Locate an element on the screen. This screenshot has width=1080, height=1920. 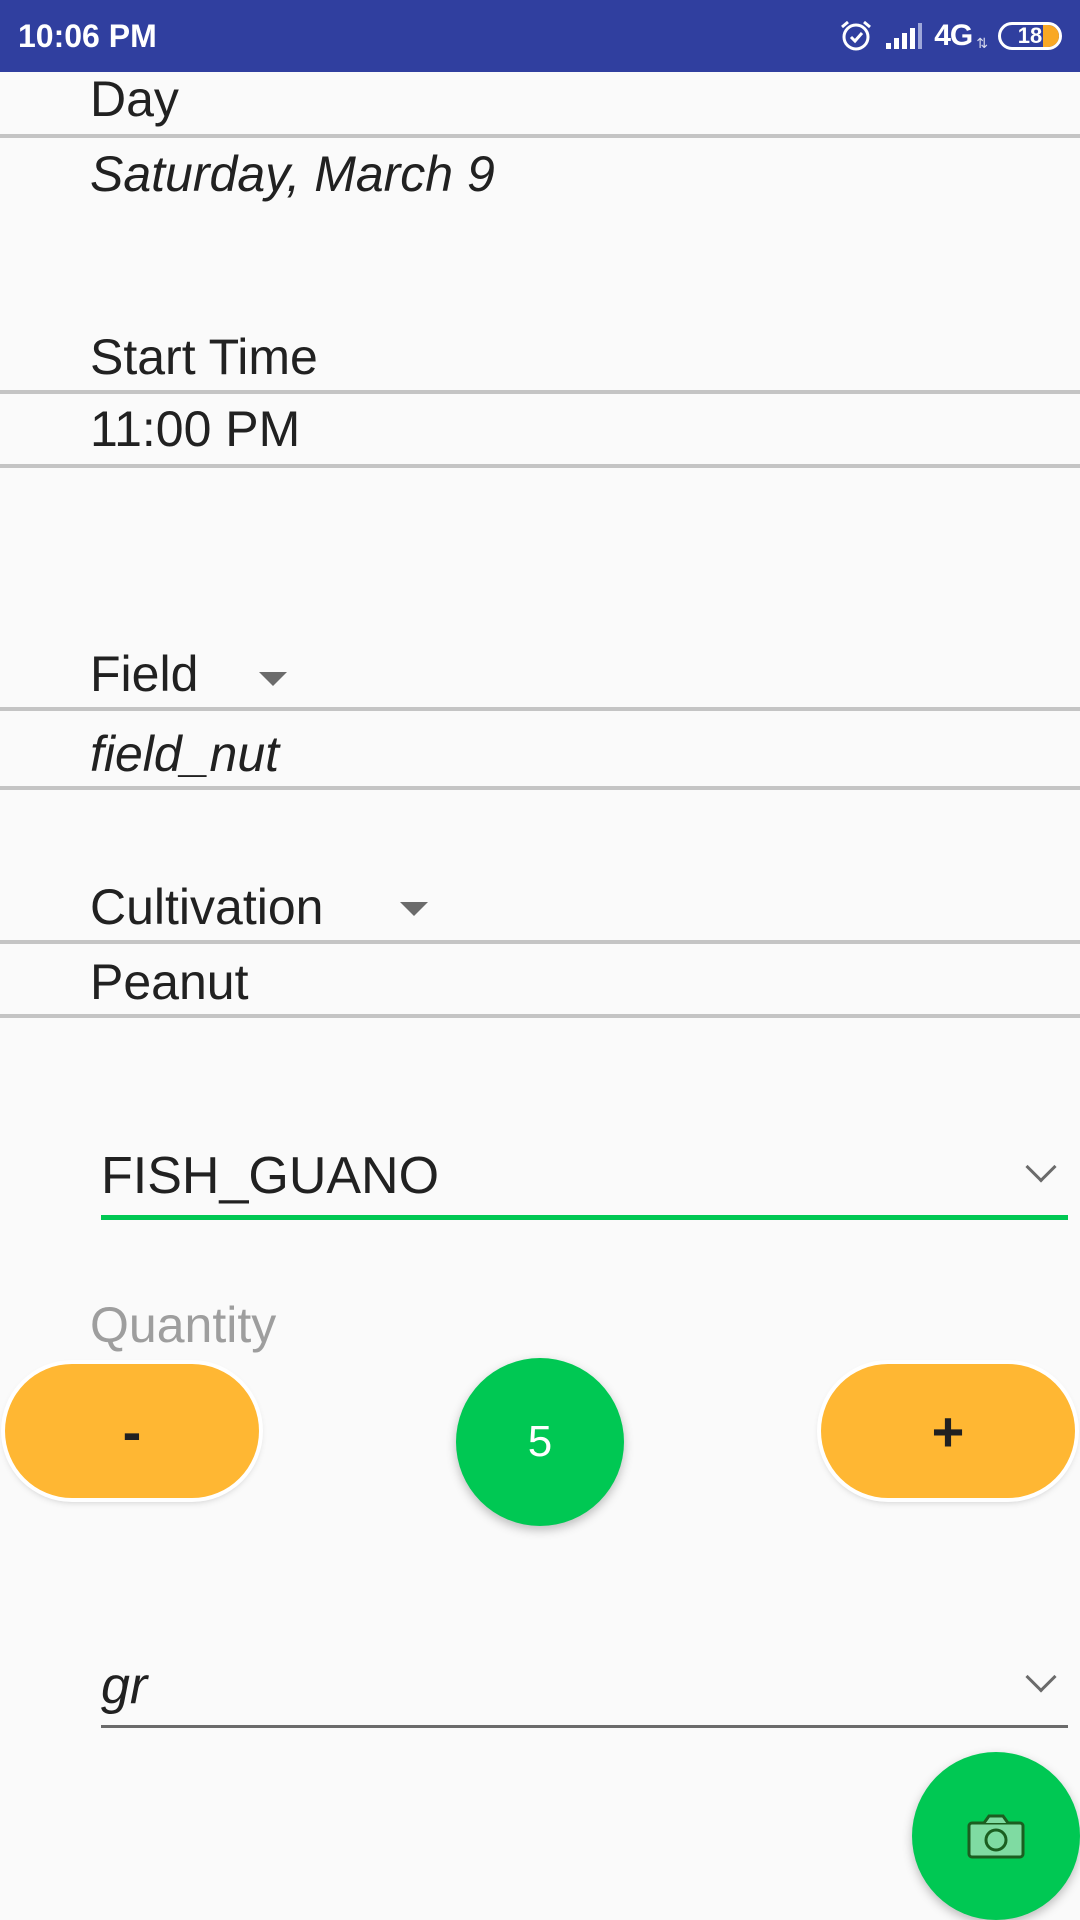
spinner-underline-active is located at coordinates (584, 1217).